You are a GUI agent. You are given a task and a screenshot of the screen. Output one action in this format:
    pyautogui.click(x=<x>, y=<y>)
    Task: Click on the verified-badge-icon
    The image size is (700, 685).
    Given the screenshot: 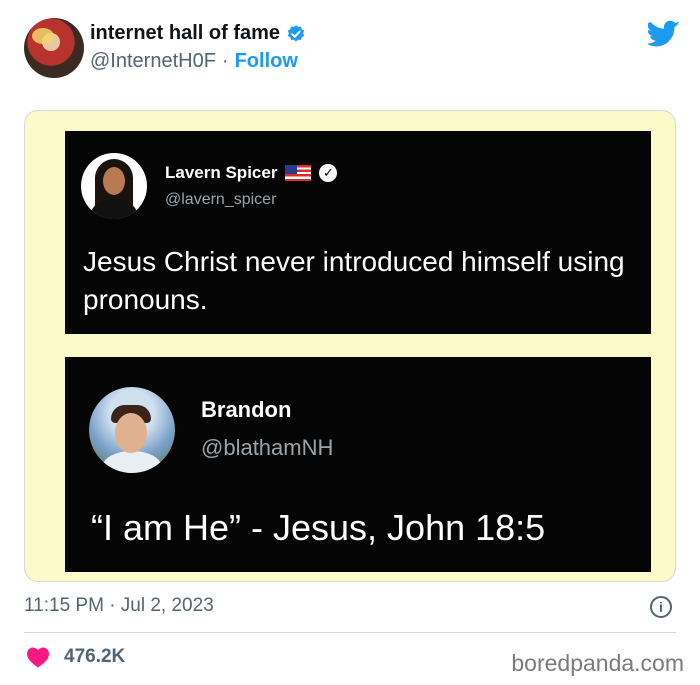 What is the action you would take?
    pyautogui.click(x=296, y=32)
    